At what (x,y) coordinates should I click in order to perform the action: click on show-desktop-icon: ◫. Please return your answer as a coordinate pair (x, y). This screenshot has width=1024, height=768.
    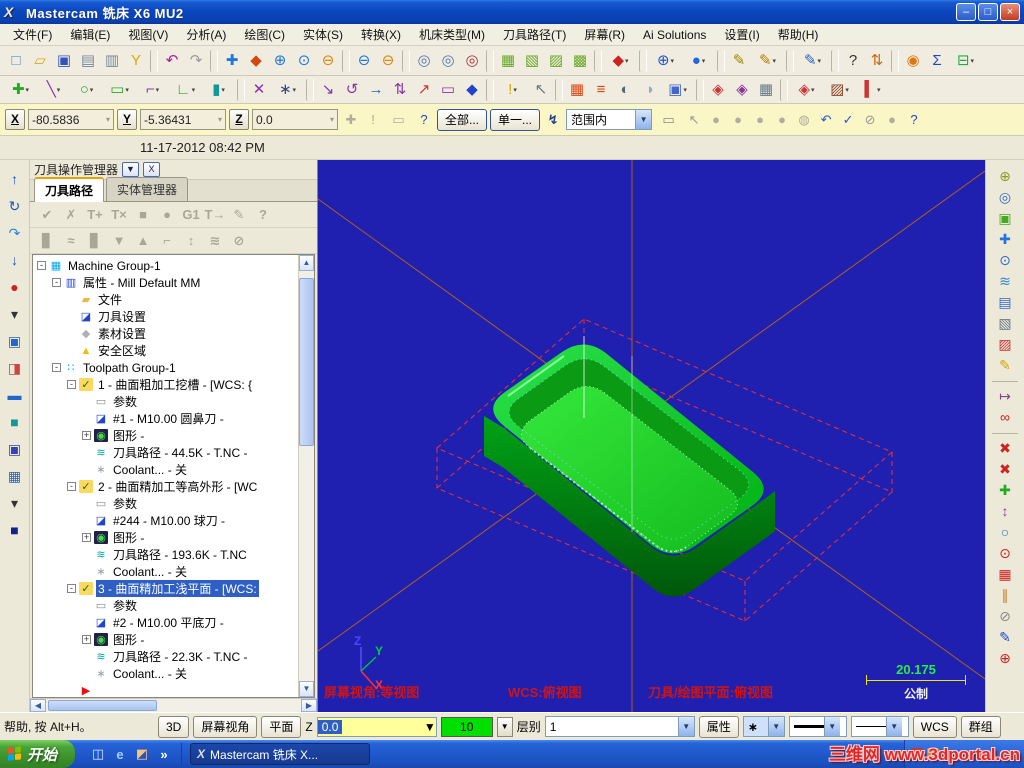
    Looking at the image, I should click on (98, 754).